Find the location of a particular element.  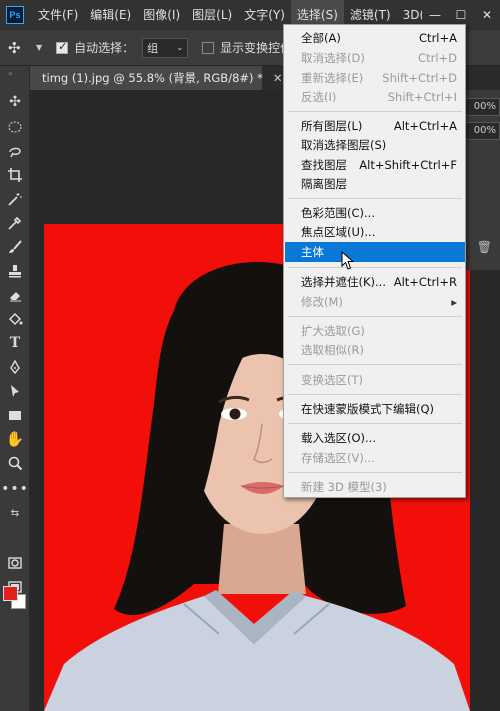

menu-item-deselect-layers: 取消选择图层(S) is located at coordinates (375, 145).